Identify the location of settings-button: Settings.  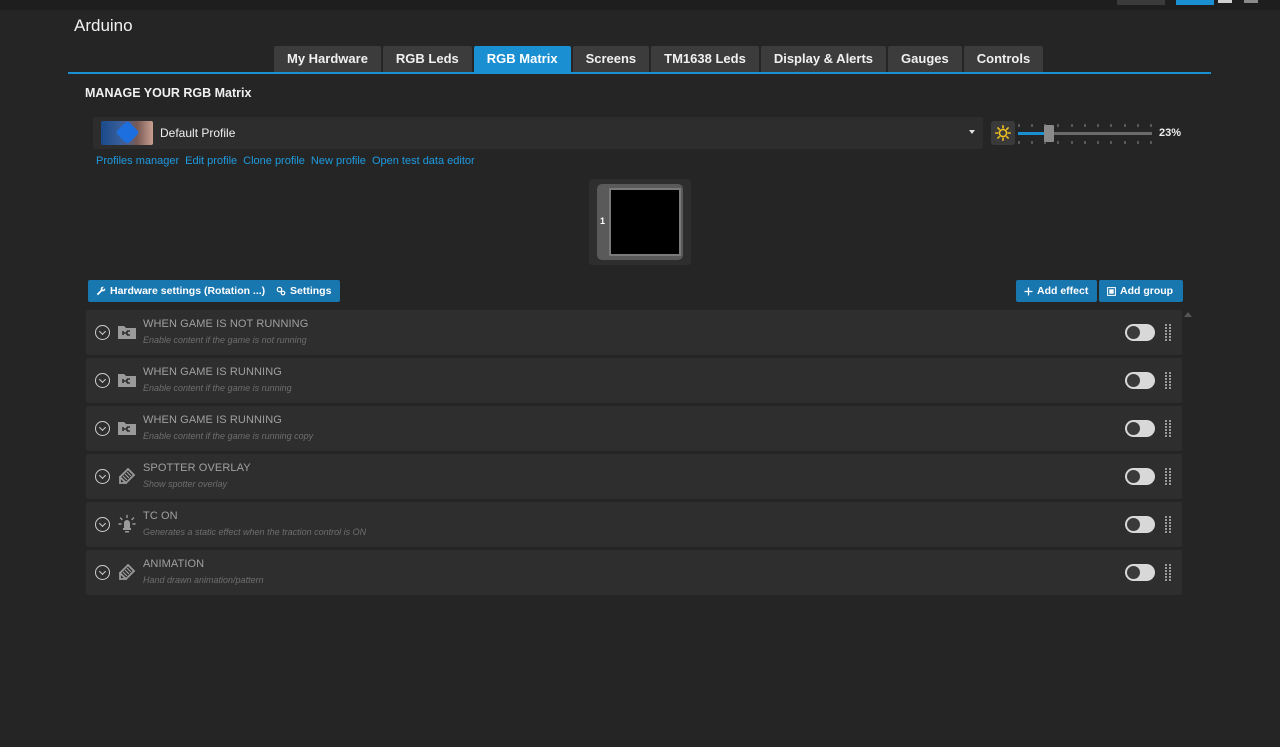
(304, 291).